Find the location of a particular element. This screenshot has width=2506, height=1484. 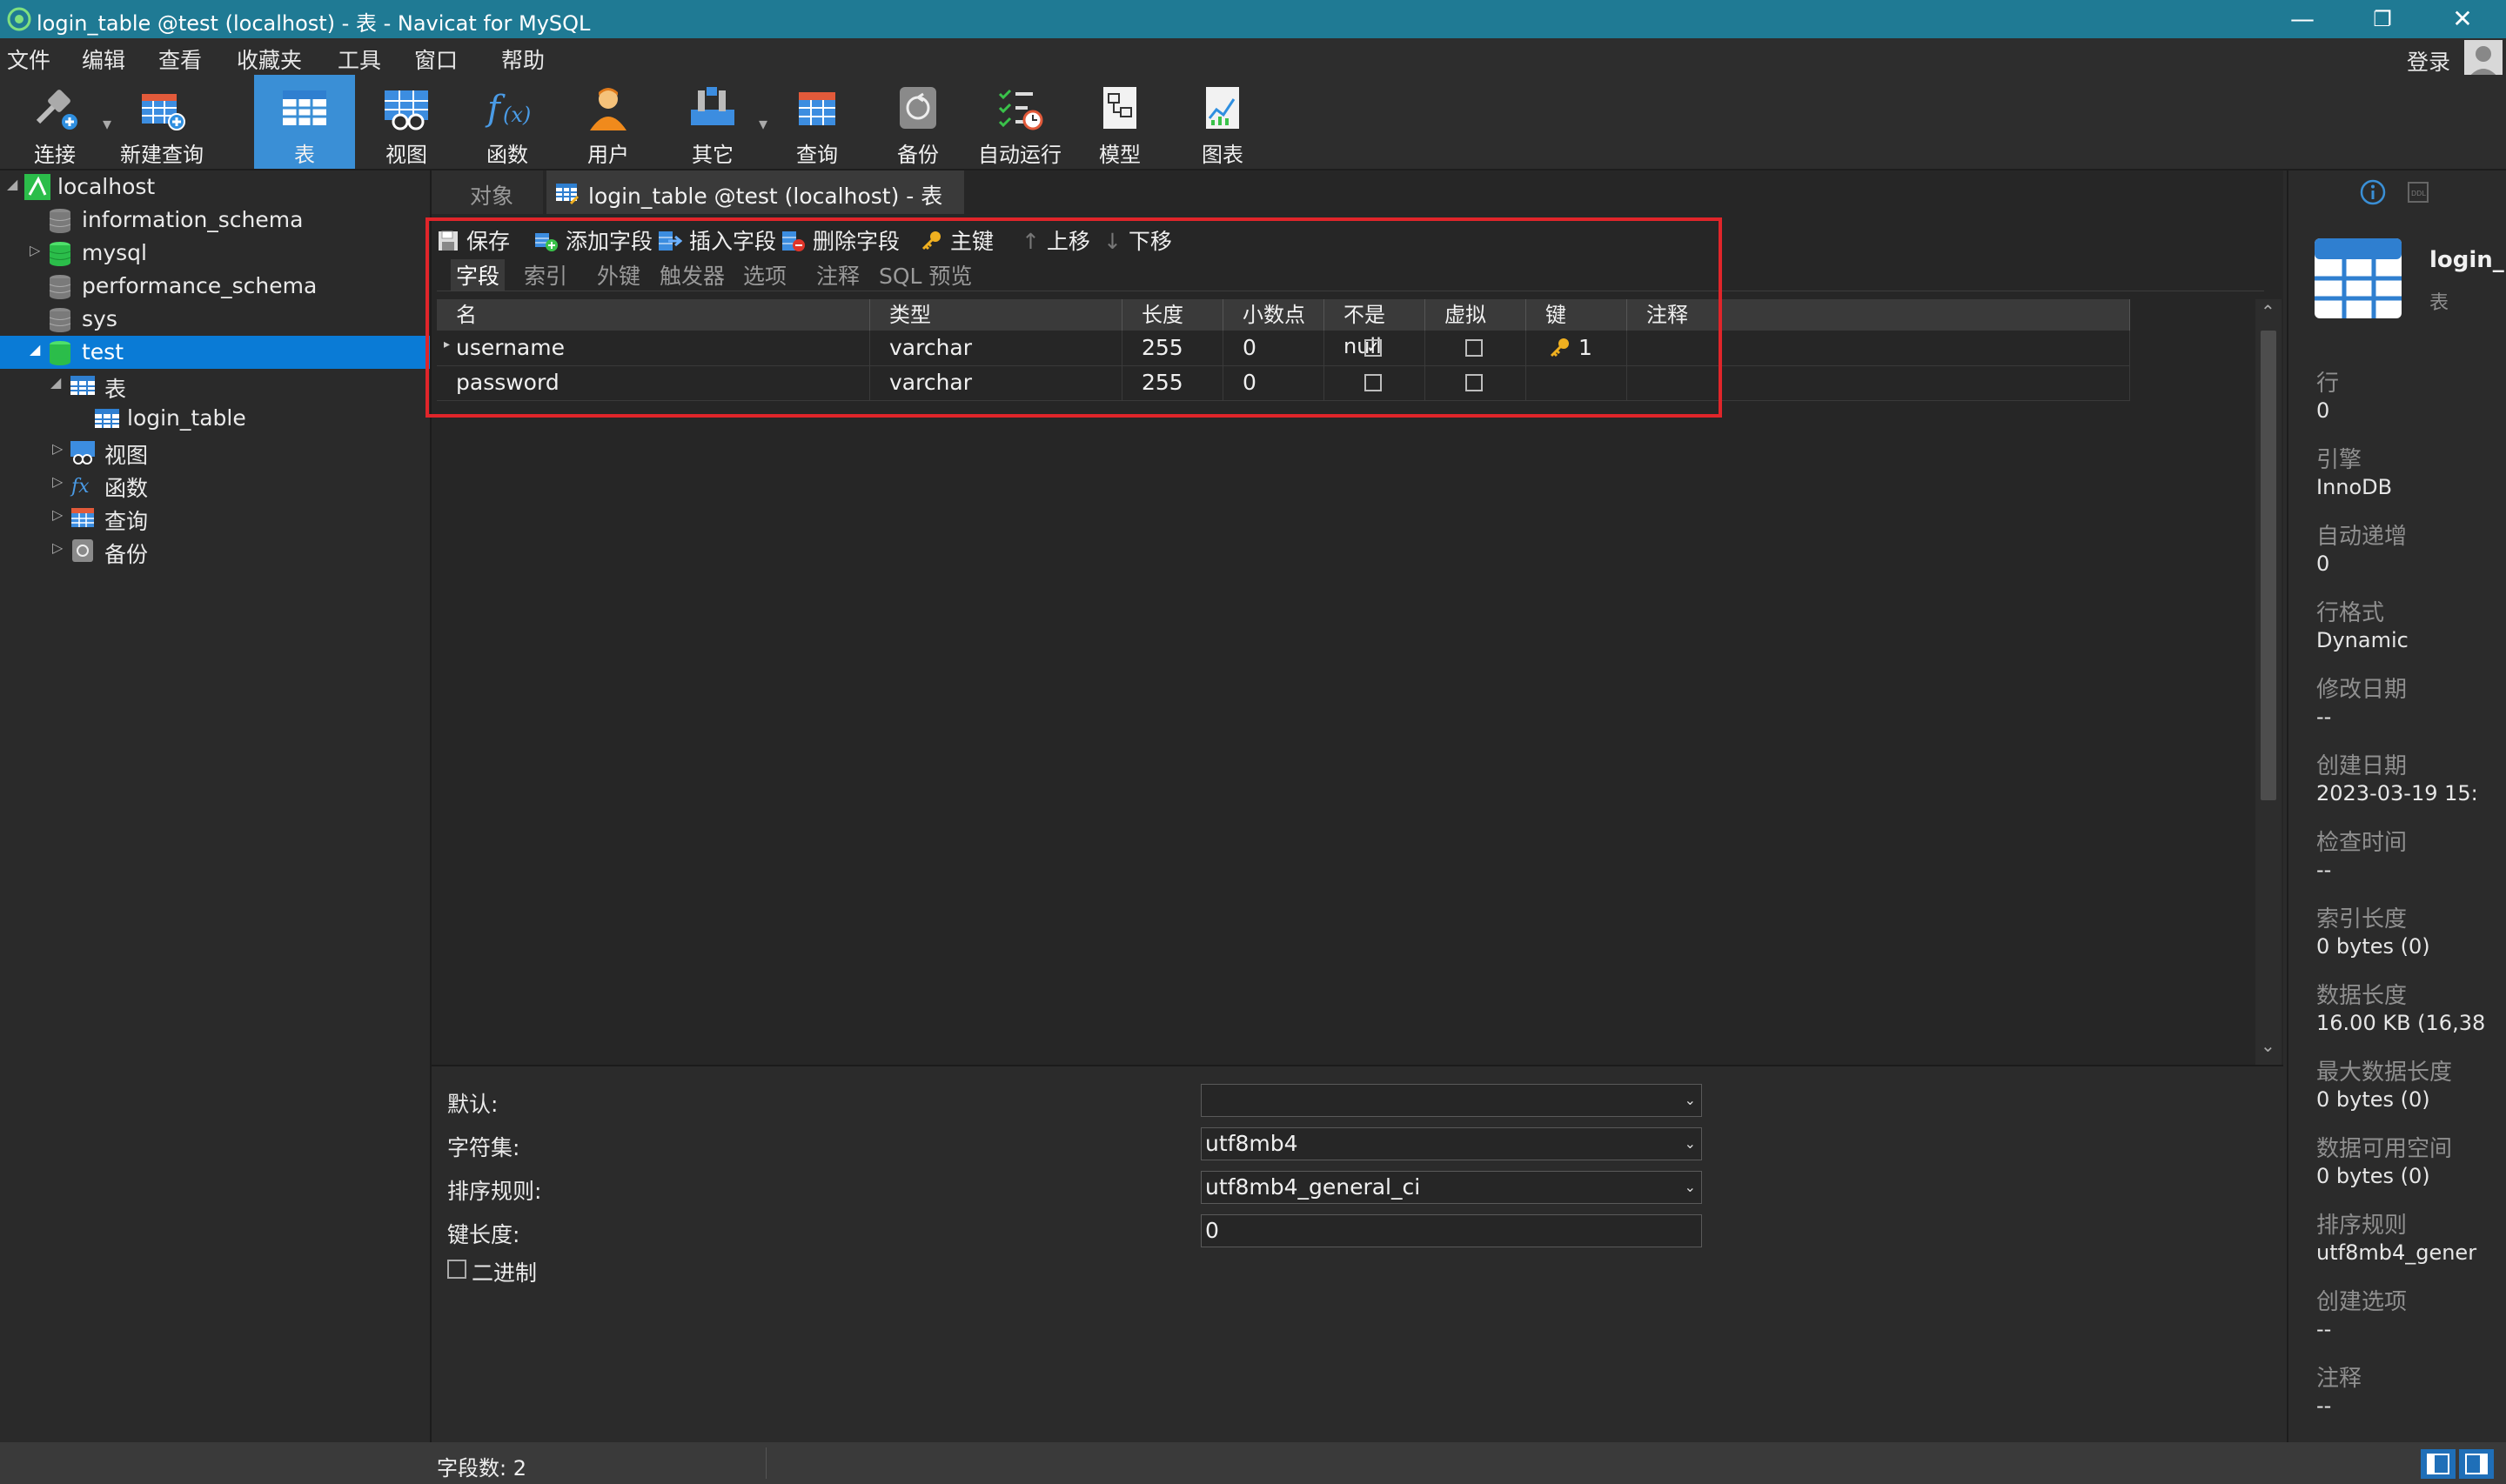

grid-scrollbar: ⌃ ⌄ is located at coordinates (2268, 682).